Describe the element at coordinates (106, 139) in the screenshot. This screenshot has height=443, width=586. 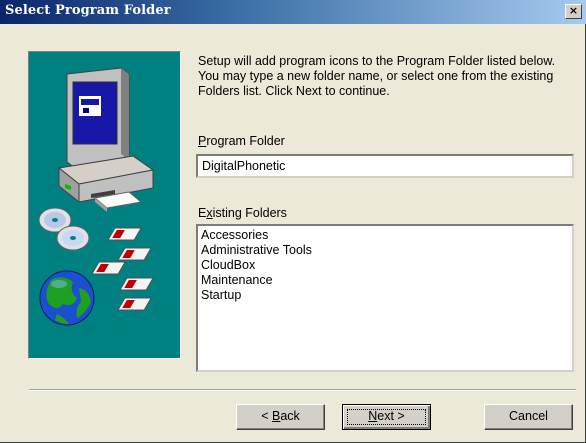
I see `computer-icon` at that location.